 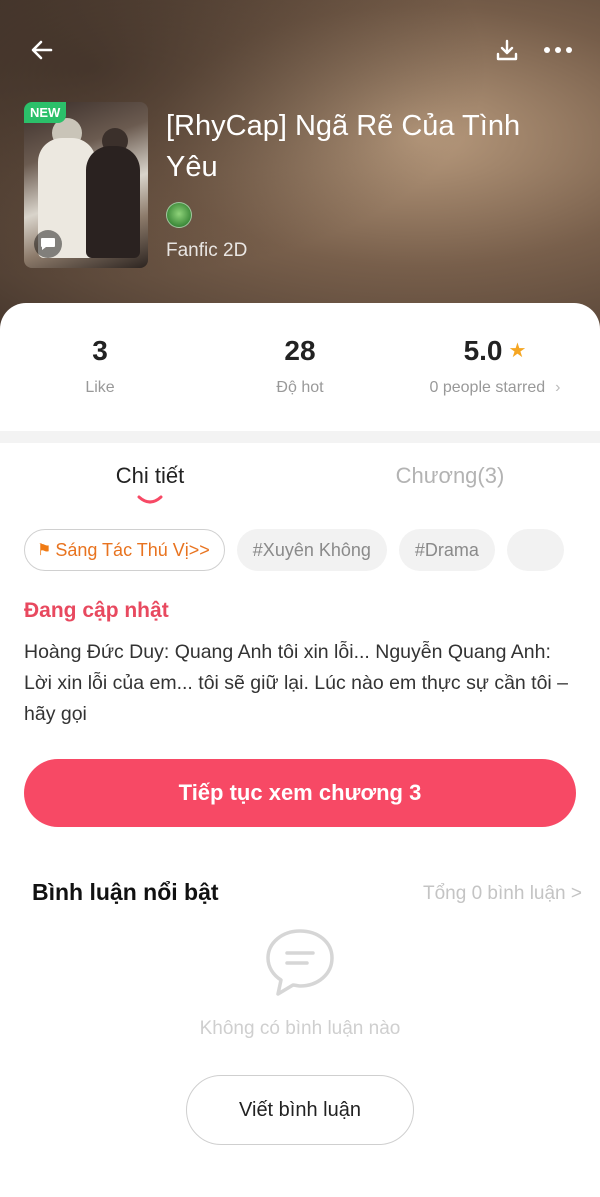 I want to click on hot-label: Độ hot, so click(x=300, y=387).